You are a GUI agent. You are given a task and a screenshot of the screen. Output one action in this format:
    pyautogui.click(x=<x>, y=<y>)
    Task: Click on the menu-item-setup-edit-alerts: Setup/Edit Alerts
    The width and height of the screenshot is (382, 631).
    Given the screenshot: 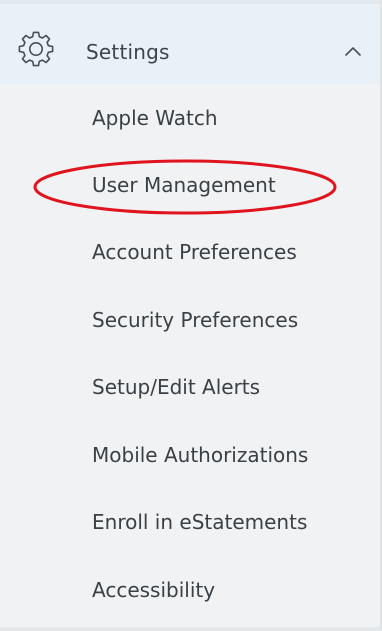 What is the action you would take?
    pyautogui.click(x=190, y=387)
    